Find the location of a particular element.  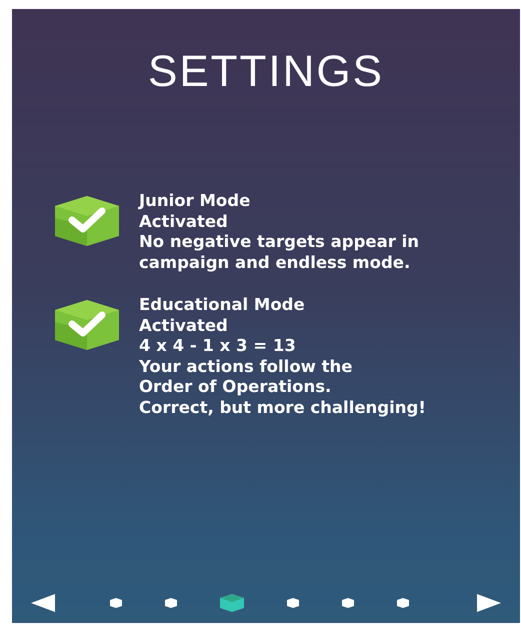

page-indicator-icon is located at coordinates (232, 603).